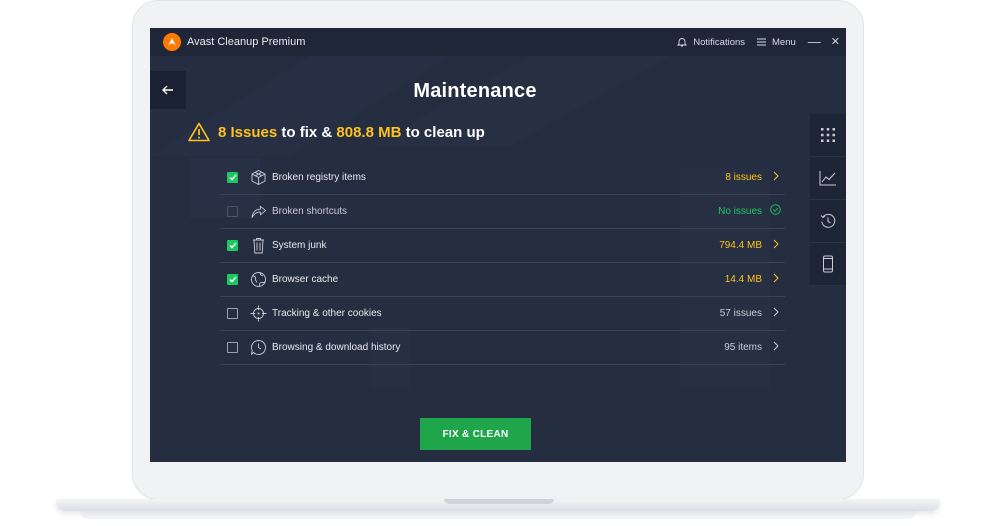 The image size is (996, 526). What do you see at coordinates (327, 313) in the screenshot?
I see `item-label: Tracking & other cookies` at bounding box center [327, 313].